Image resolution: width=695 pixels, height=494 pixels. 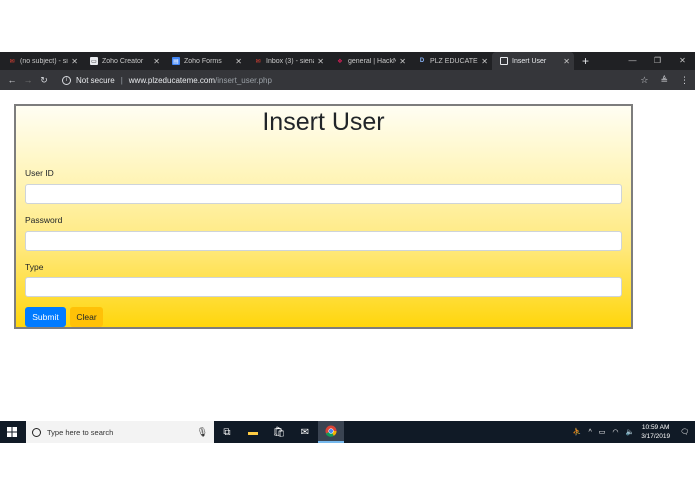 What do you see at coordinates (94, 61) in the screenshot?
I see `zoho-creator-icon: ▭` at bounding box center [94, 61].